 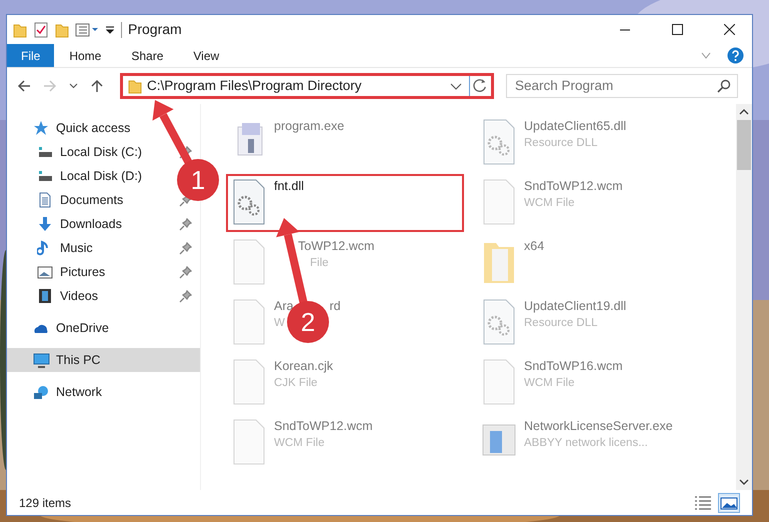 I want to click on scrollbar, so click(x=744, y=297).